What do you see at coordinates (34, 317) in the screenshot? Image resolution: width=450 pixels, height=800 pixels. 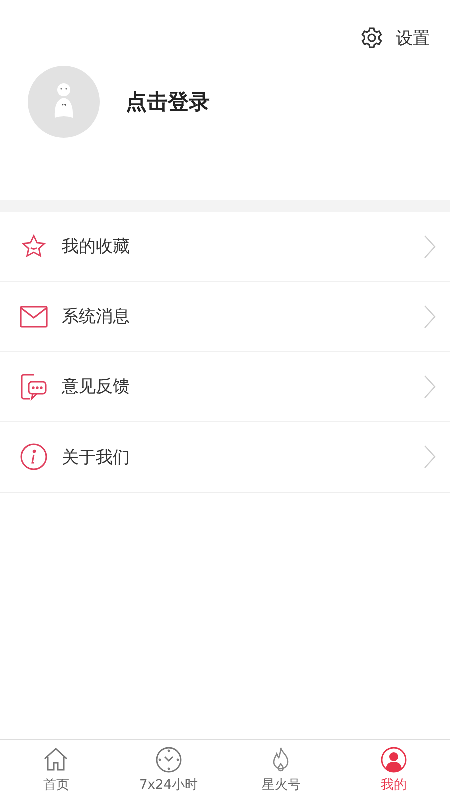 I see `mail-icon` at bounding box center [34, 317].